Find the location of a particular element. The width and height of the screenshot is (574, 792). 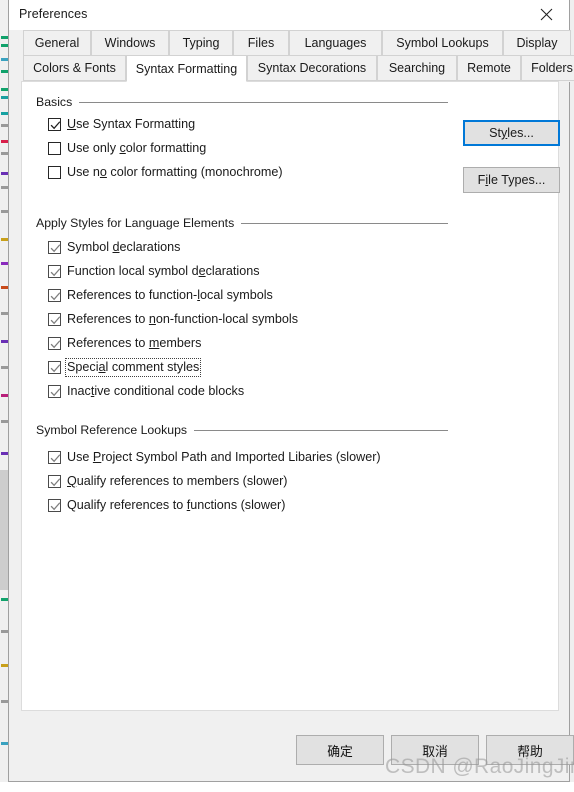

checkbox-qualify-references-to-functions-slower: Qualify references to functions (slower) is located at coordinates (166, 505).